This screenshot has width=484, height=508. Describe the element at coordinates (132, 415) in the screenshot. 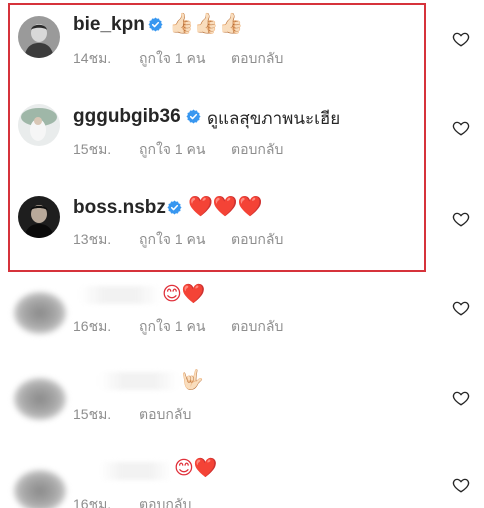

I see `comment-meta: 15ชม. ตอบกลับ` at that location.